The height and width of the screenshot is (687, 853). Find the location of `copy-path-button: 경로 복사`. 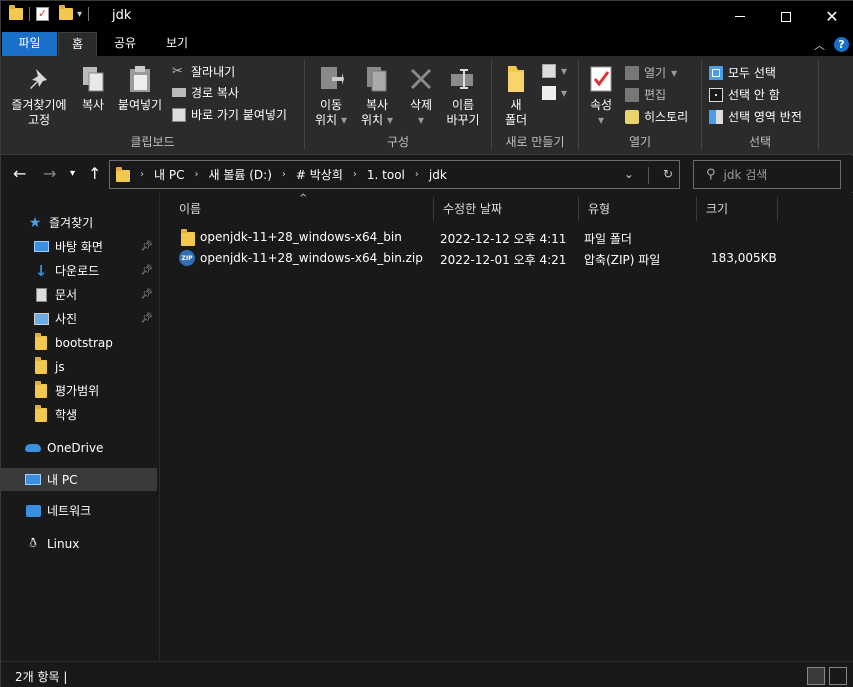

copy-path-button: 경로 복사 is located at coordinates (205, 92).